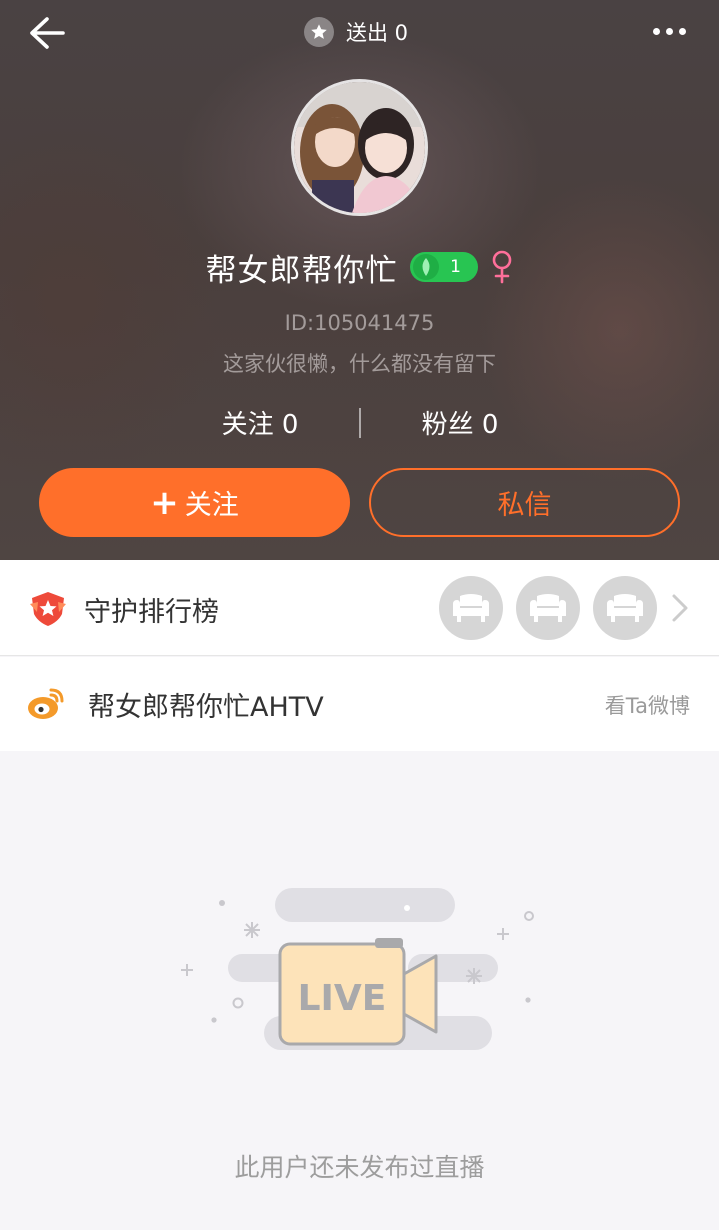  What do you see at coordinates (359, 364) in the screenshot?
I see `user-bio: 这家伙很懒，什么都没有留下` at bounding box center [359, 364].